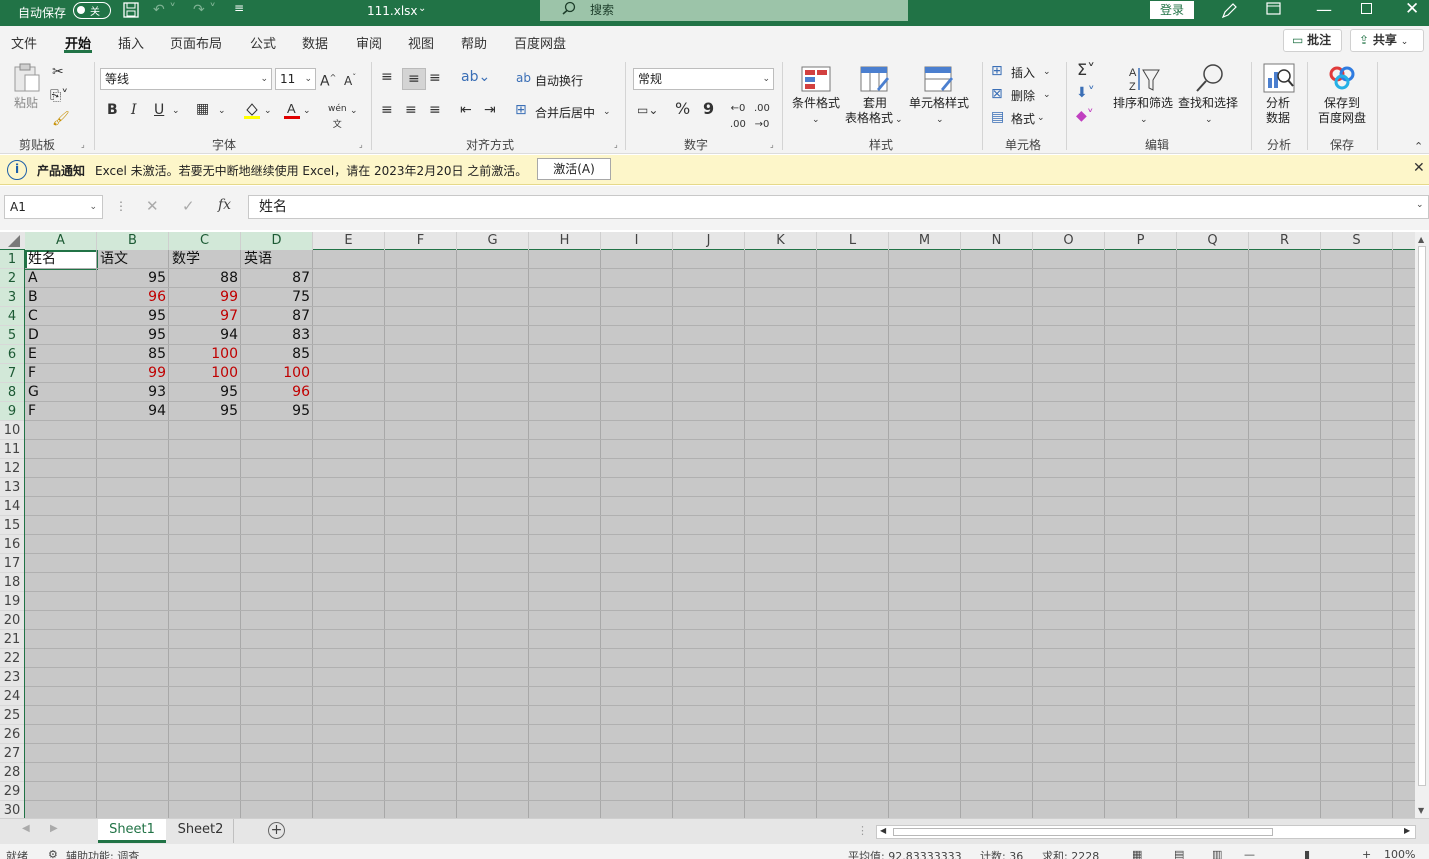  What do you see at coordinates (12, 354) in the screenshot?
I see `row-header: 6` at bounding box center [12, 354].